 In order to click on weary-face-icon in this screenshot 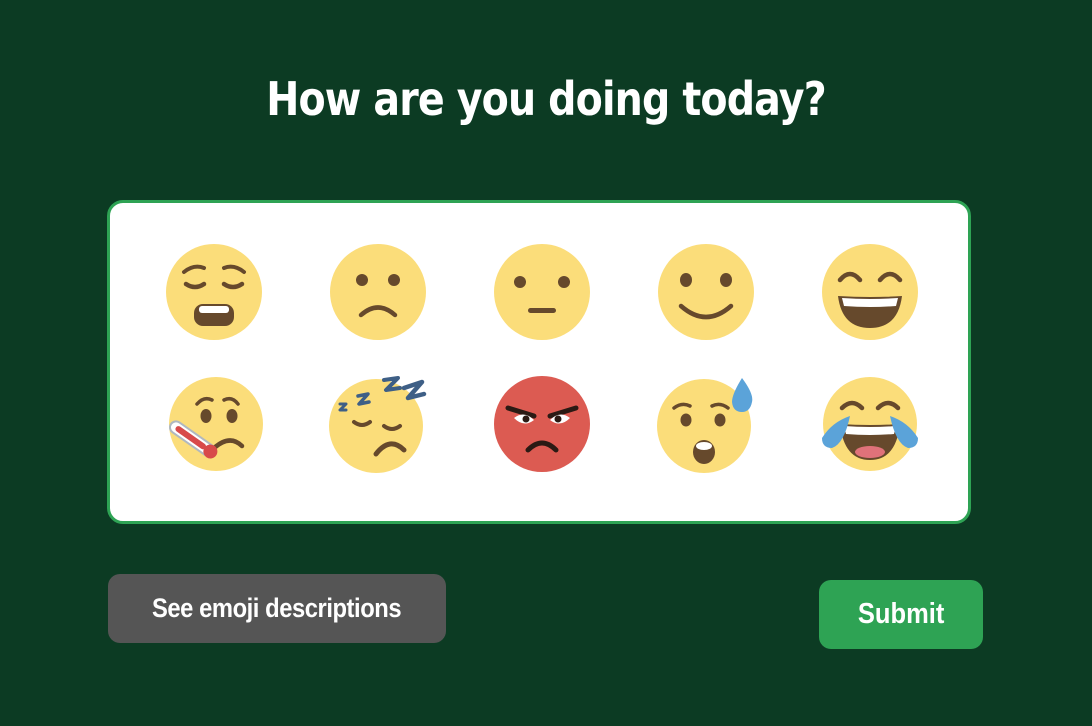, I will do `click(214, 292)`.